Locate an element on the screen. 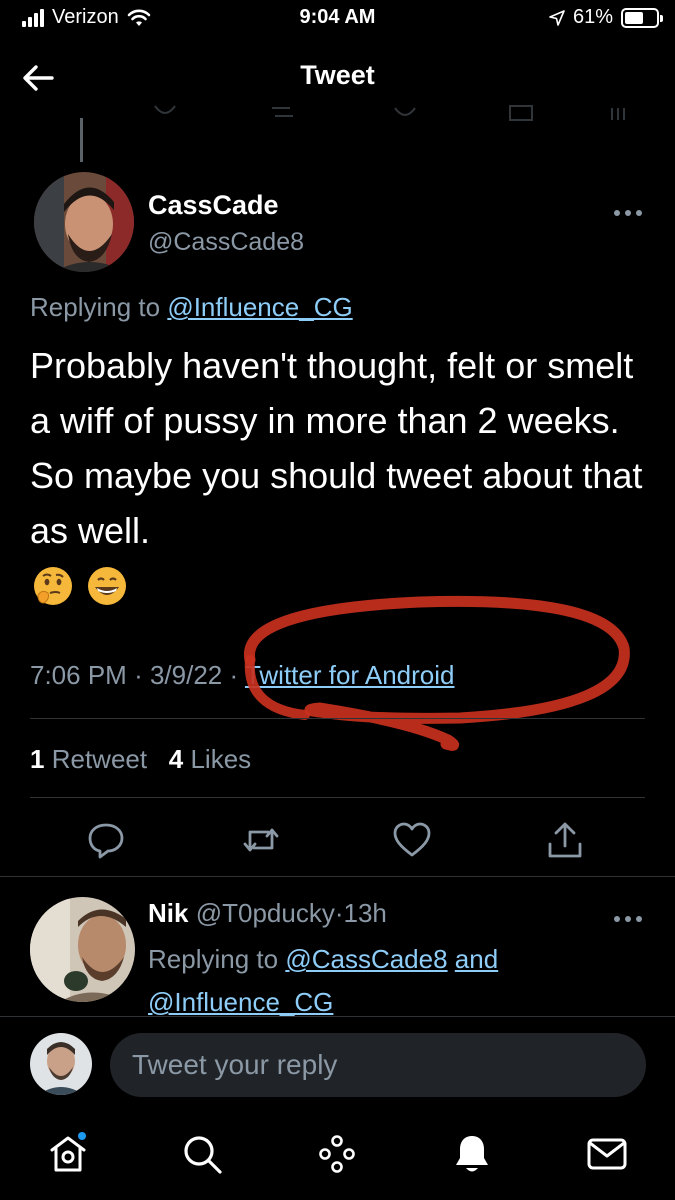  mail-icon is located at coordinates (607, 1154).